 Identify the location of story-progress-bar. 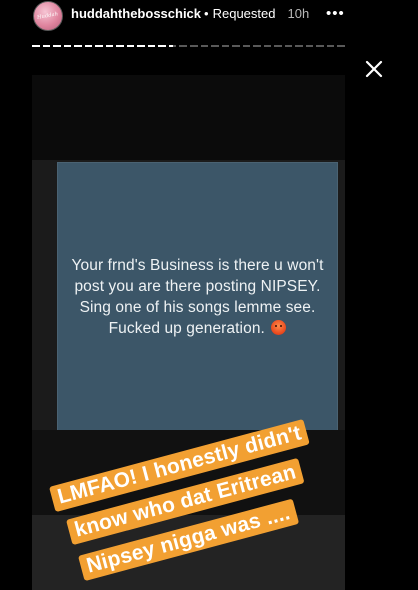
(188, 46).